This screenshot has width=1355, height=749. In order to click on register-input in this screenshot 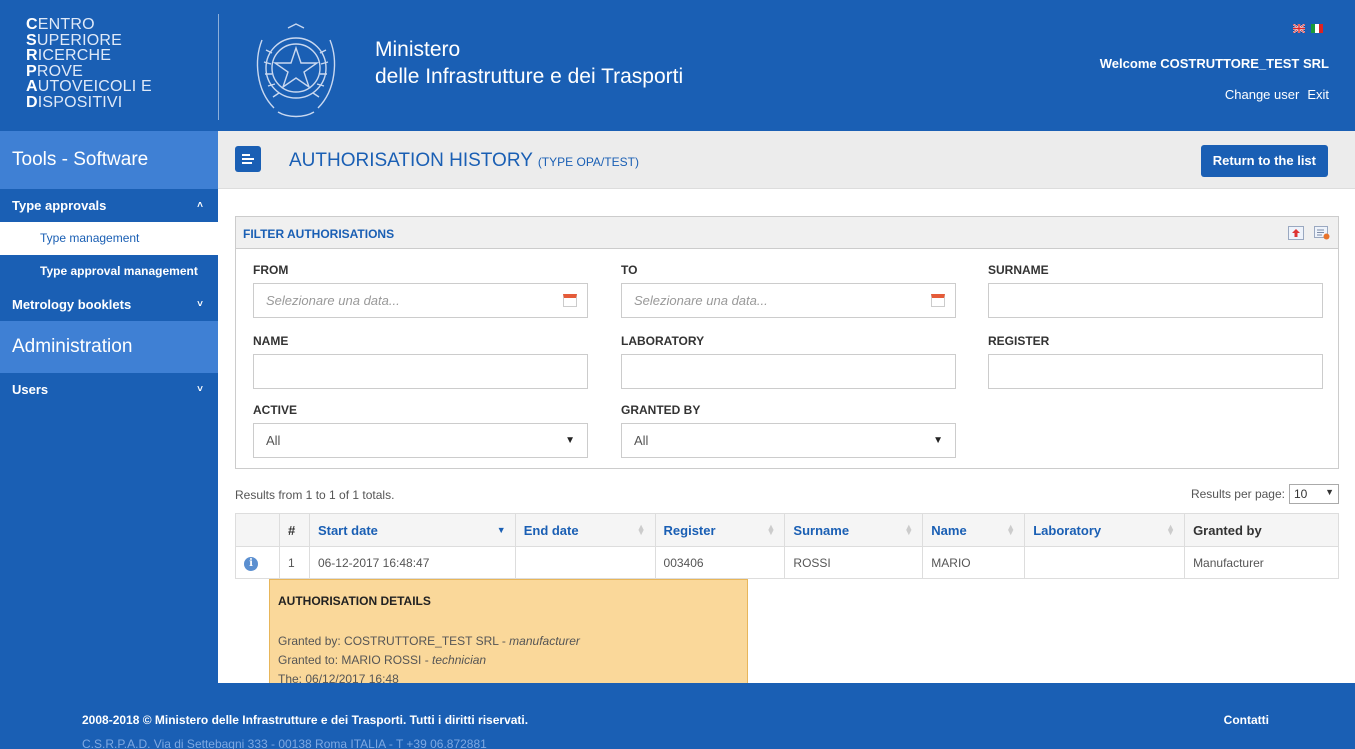, I will do `click(1155, 371)`.